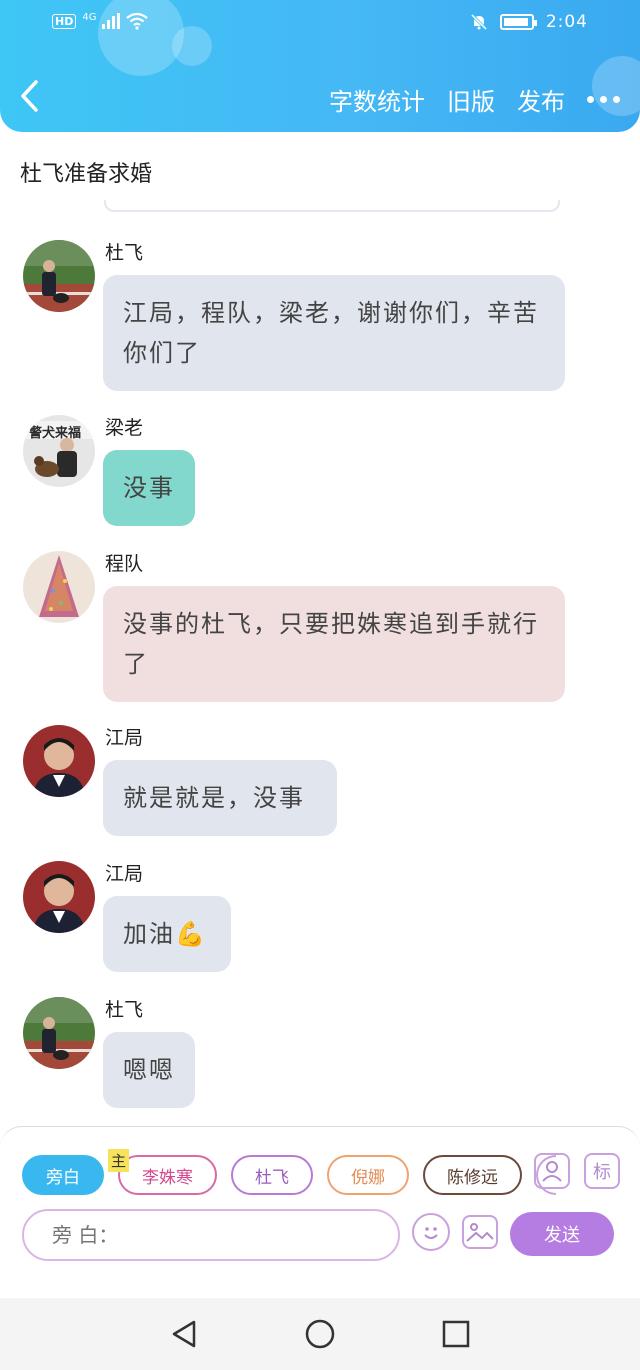 The height and width of the screenshot is (1370, 640). Describe the element at coordinates (431, 1232) in the screenshot. I see `emoji-icon` at that location.